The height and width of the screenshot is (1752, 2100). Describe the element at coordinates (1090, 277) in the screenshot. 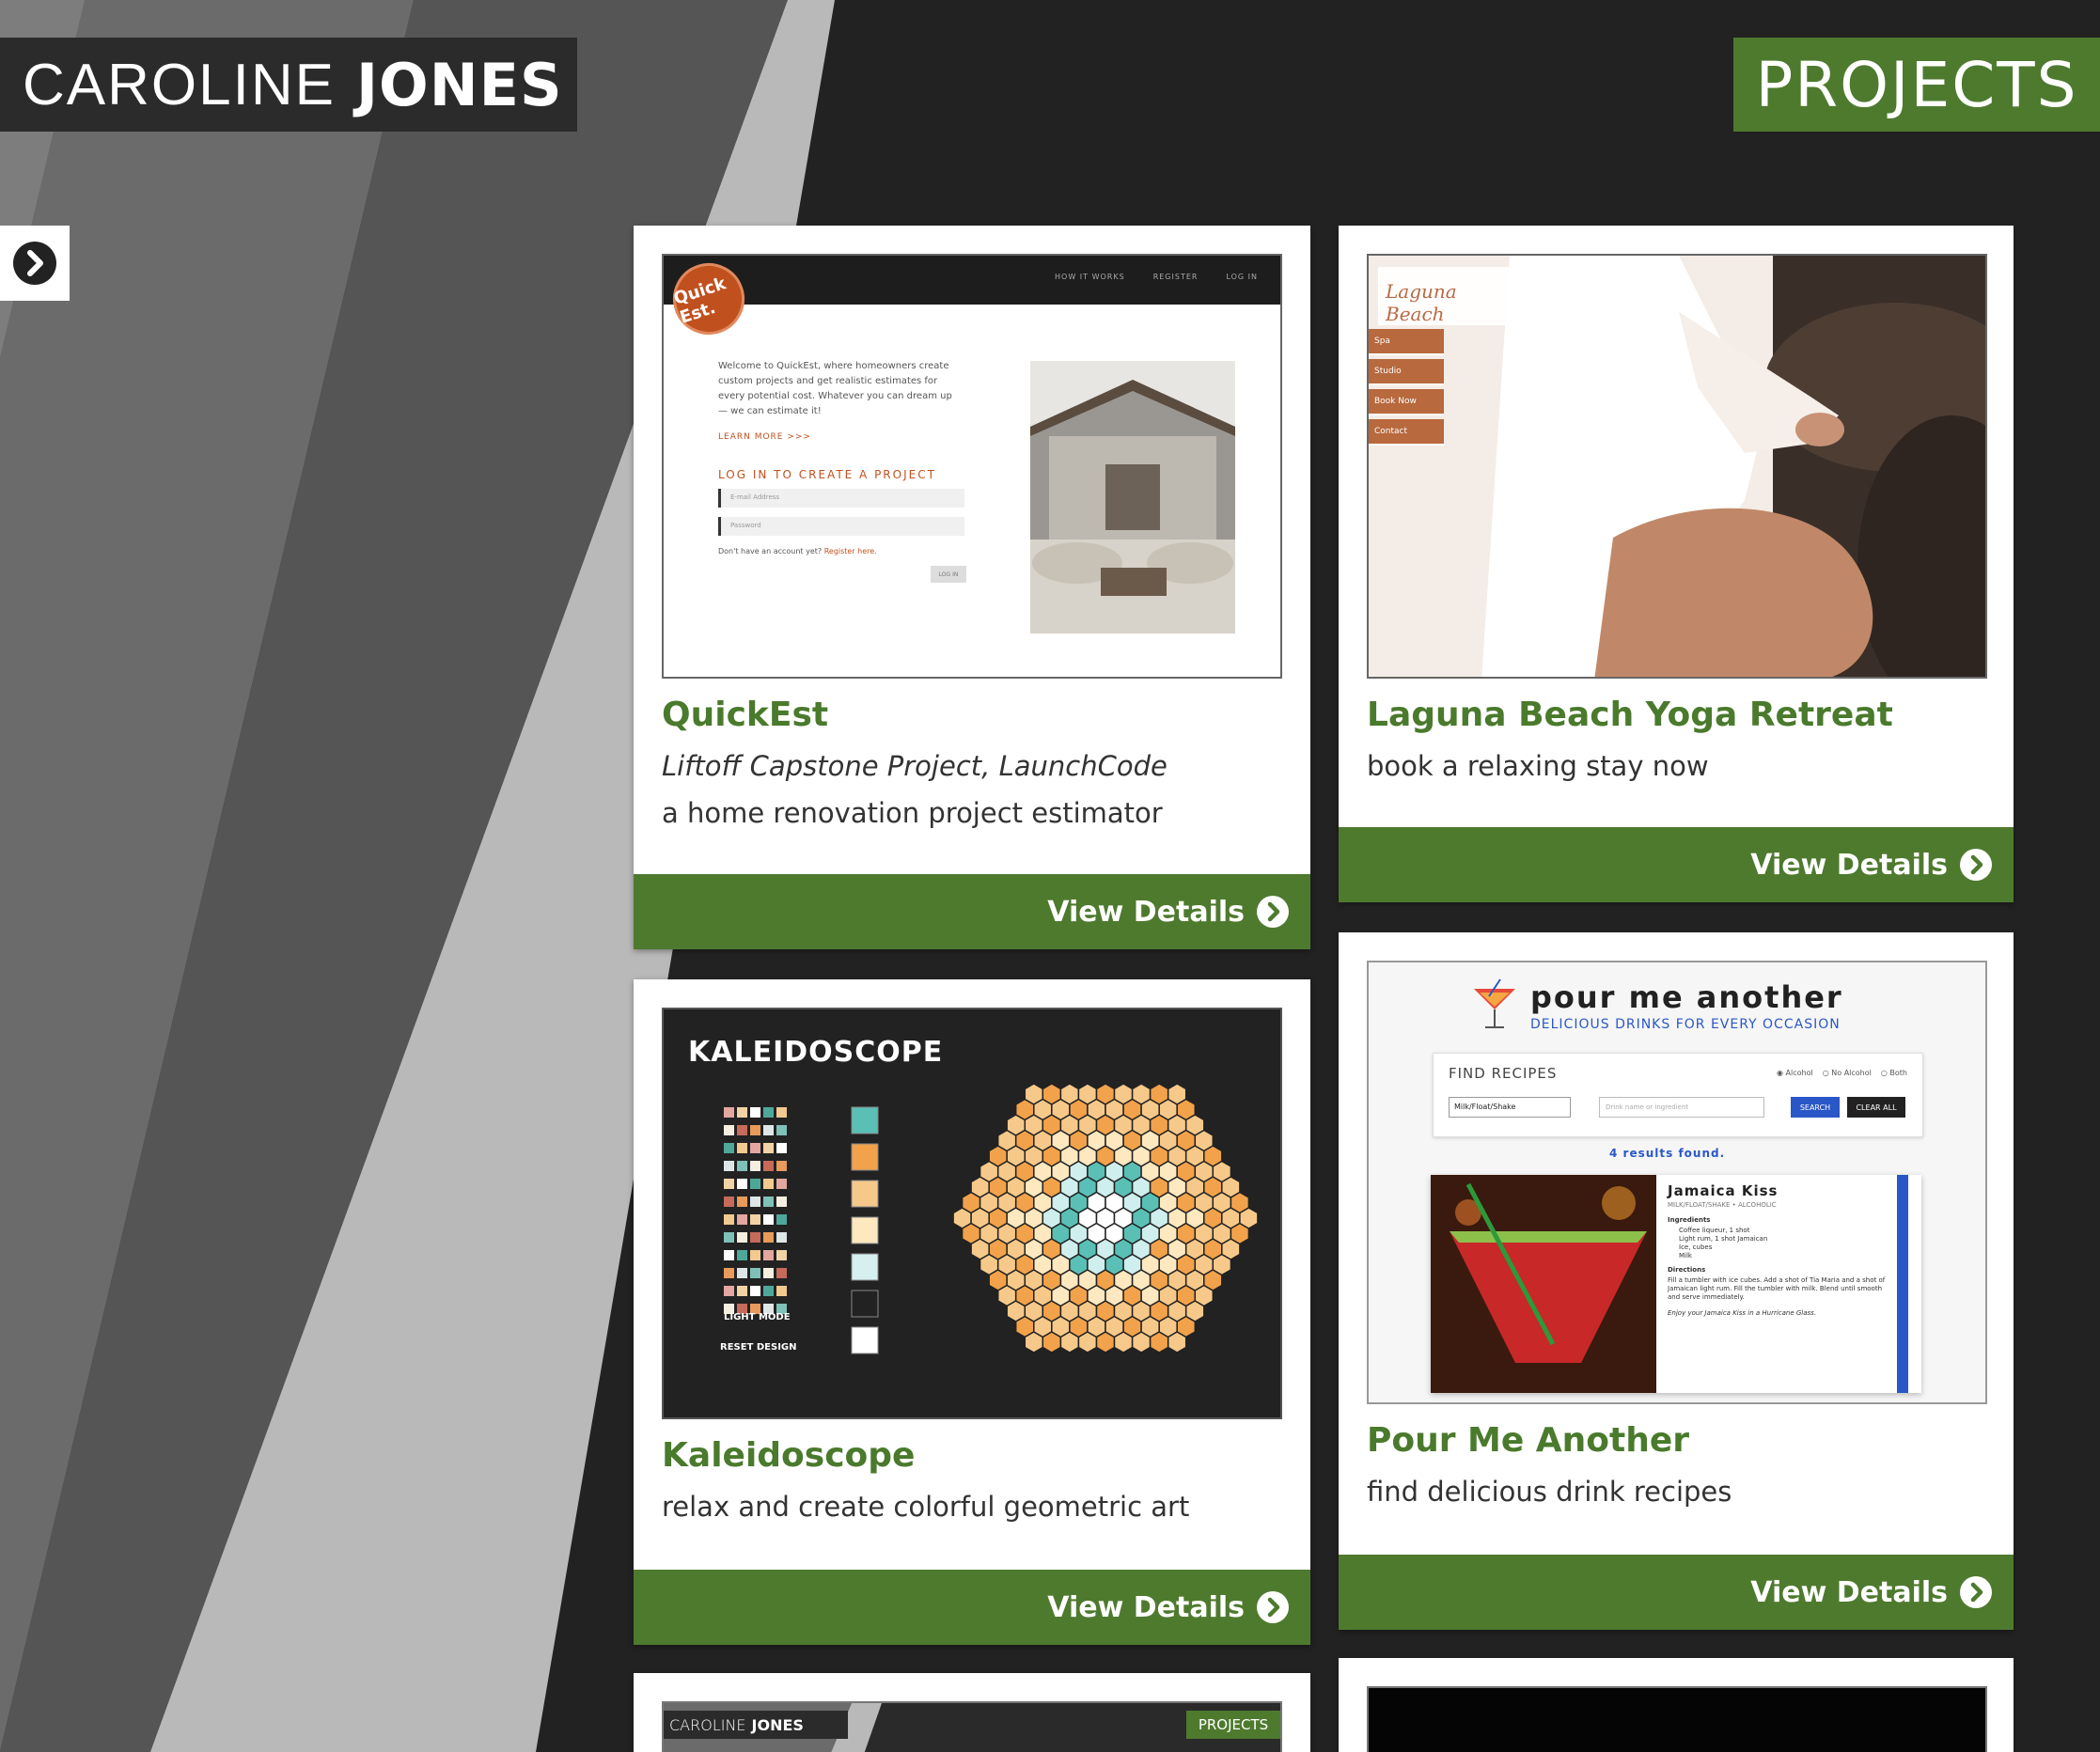

I see `preview-nav-how: HOW IT WORKS` at that location.